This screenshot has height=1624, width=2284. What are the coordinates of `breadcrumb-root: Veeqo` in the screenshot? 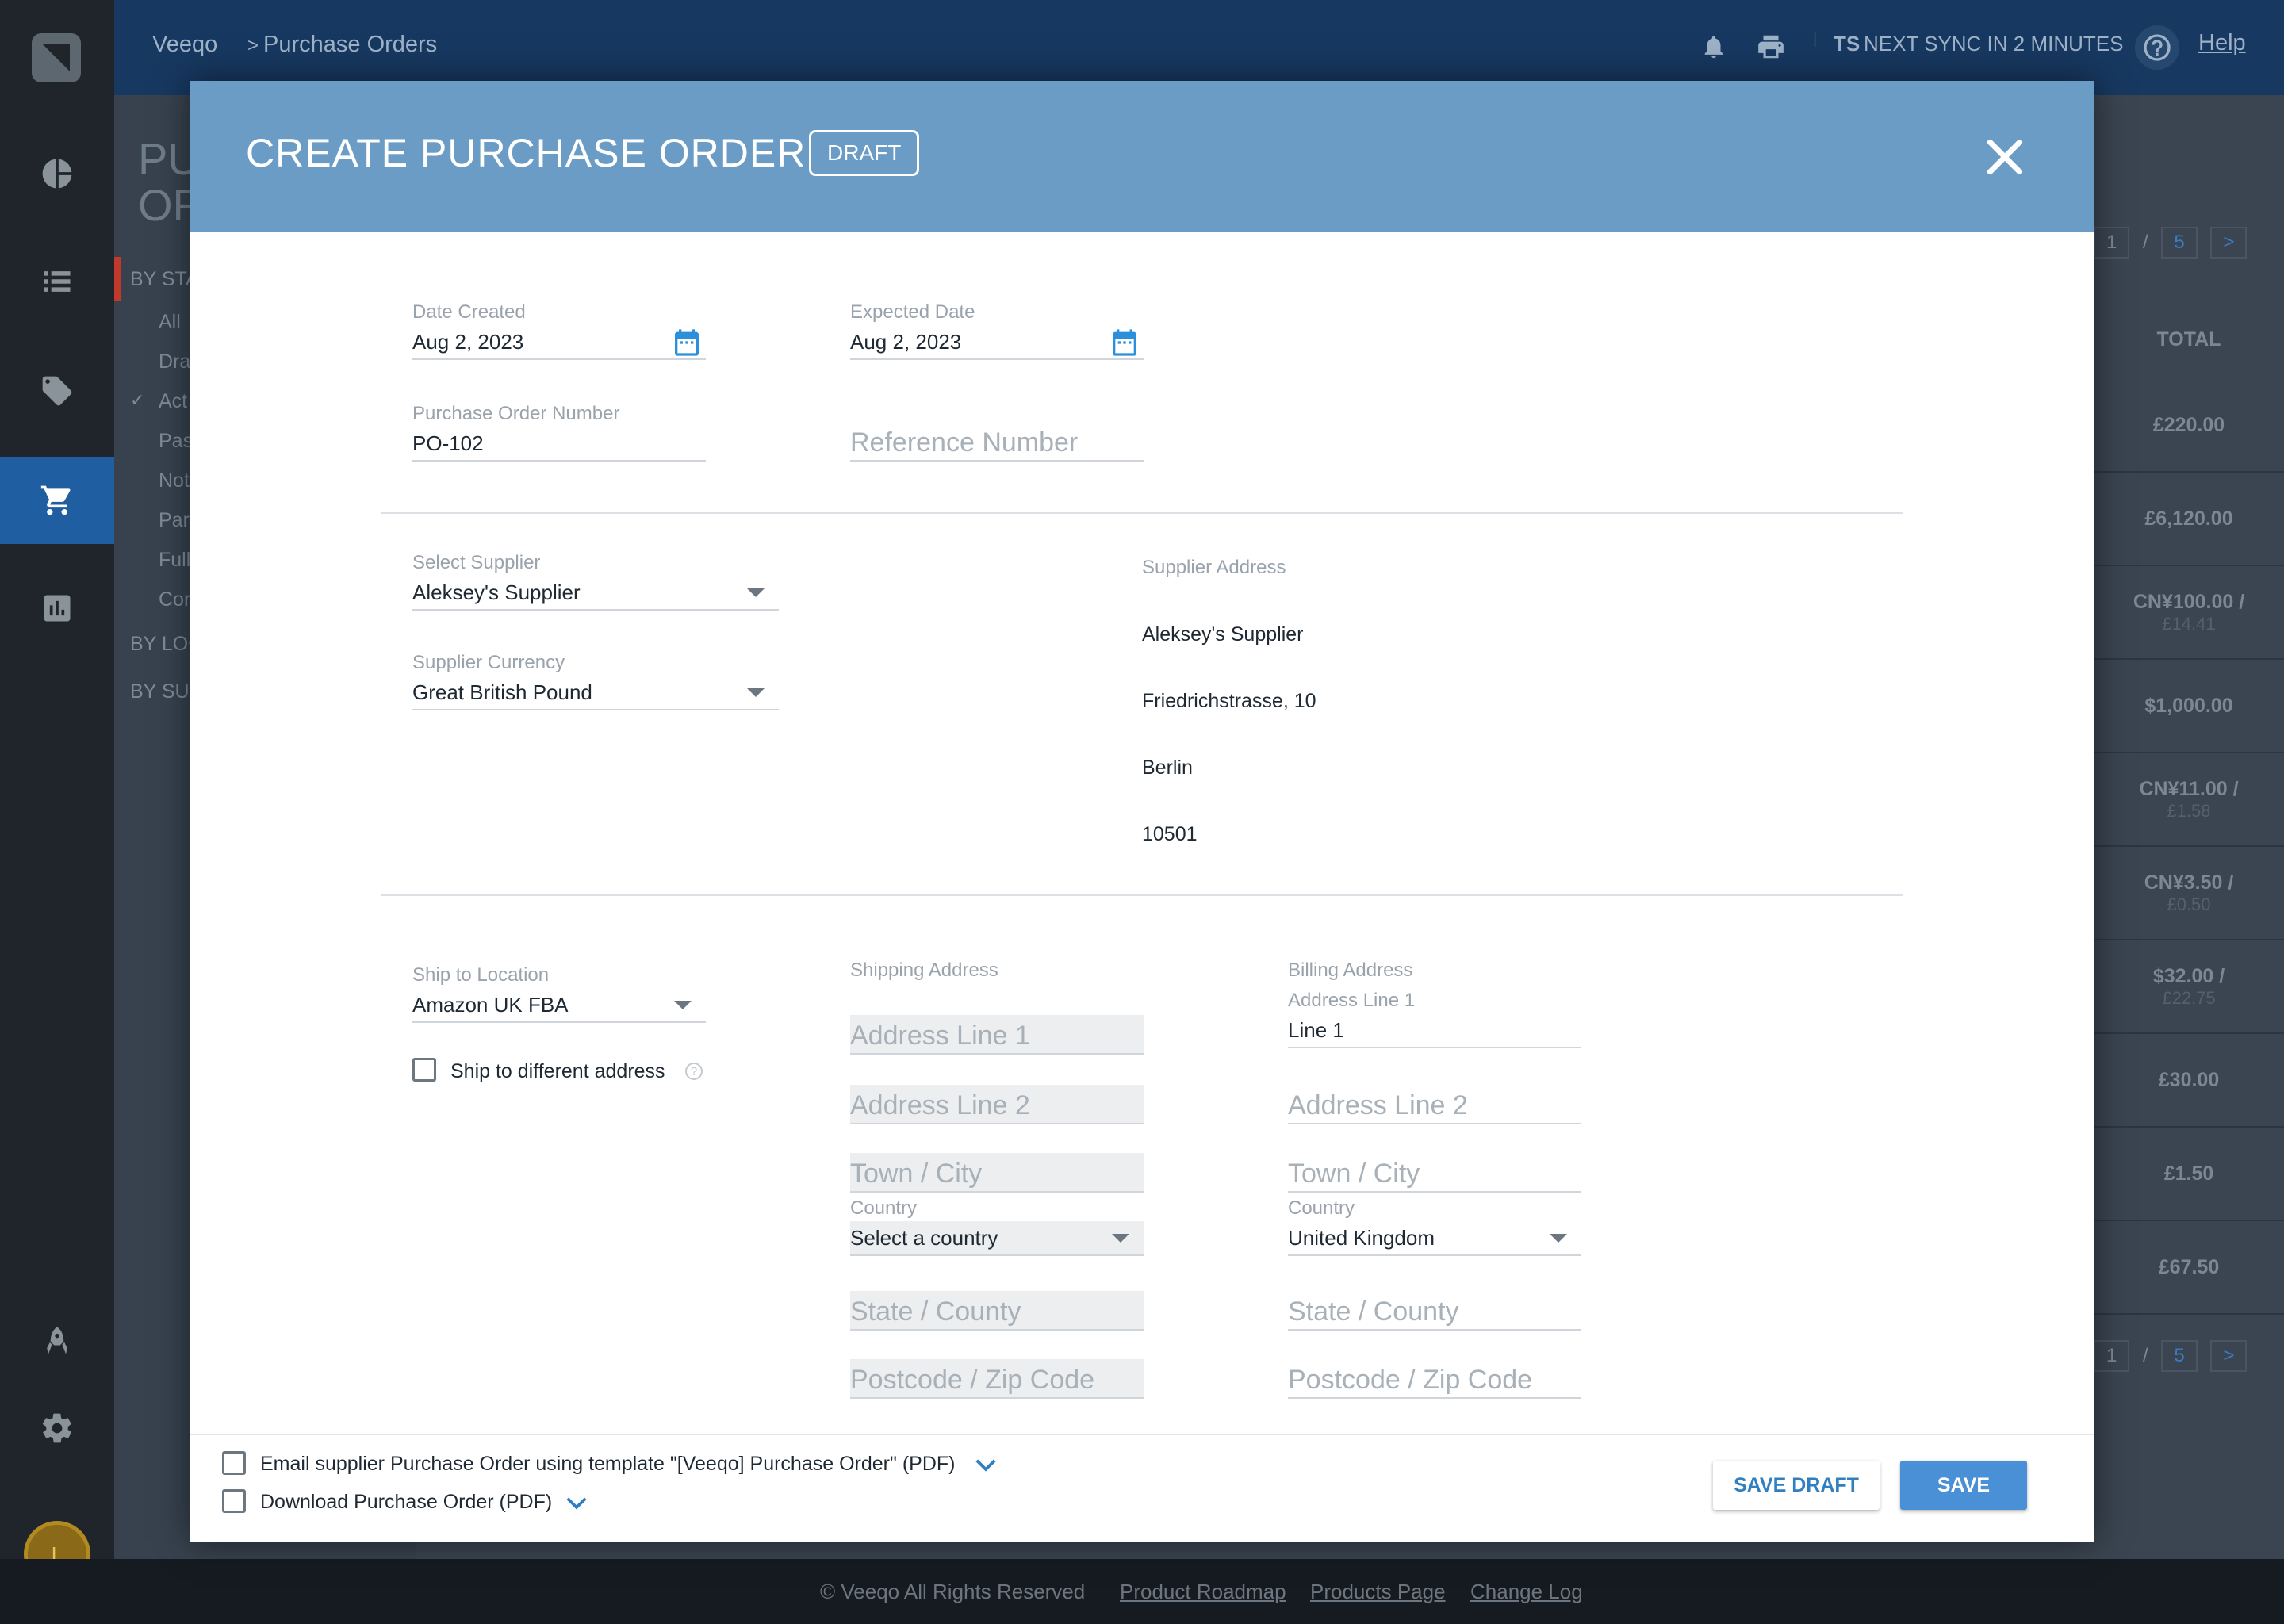 It's located at (184, 45).